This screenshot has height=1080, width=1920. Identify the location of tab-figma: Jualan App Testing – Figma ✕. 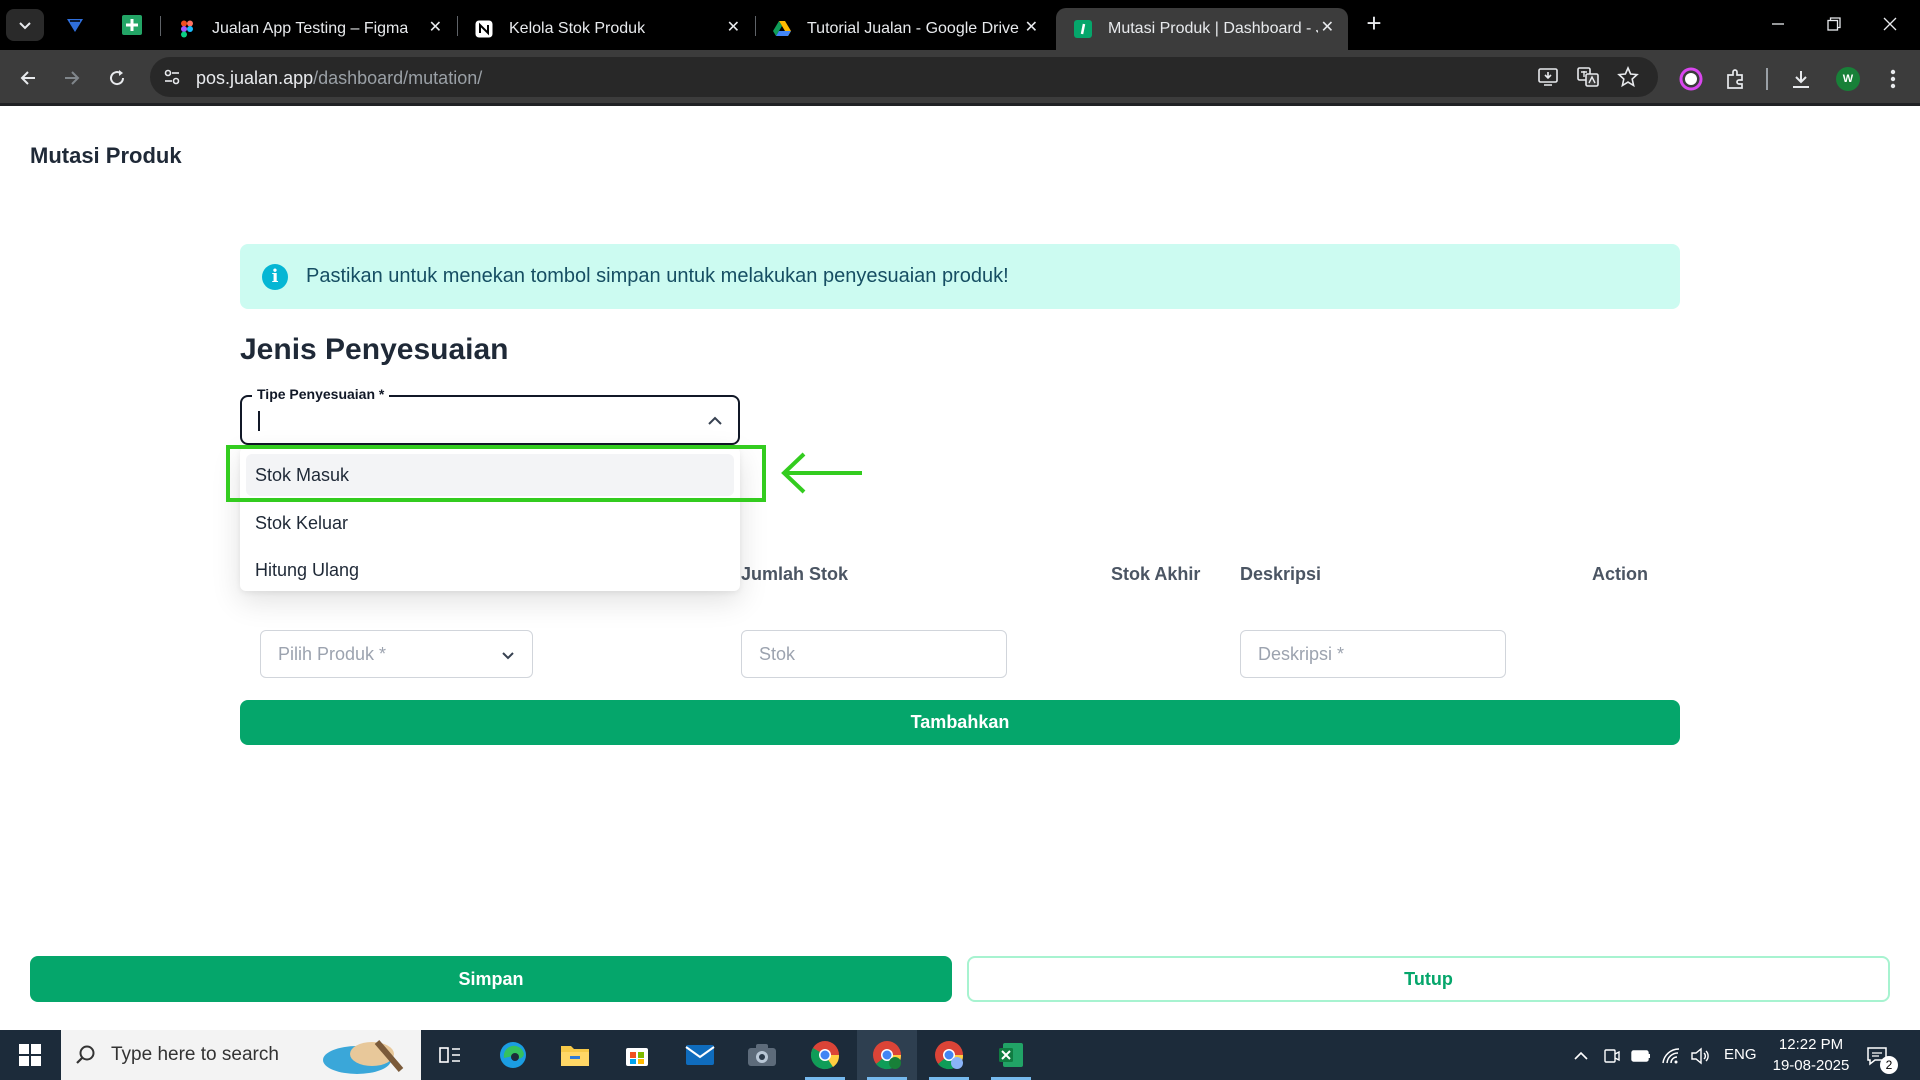
(308, 29).